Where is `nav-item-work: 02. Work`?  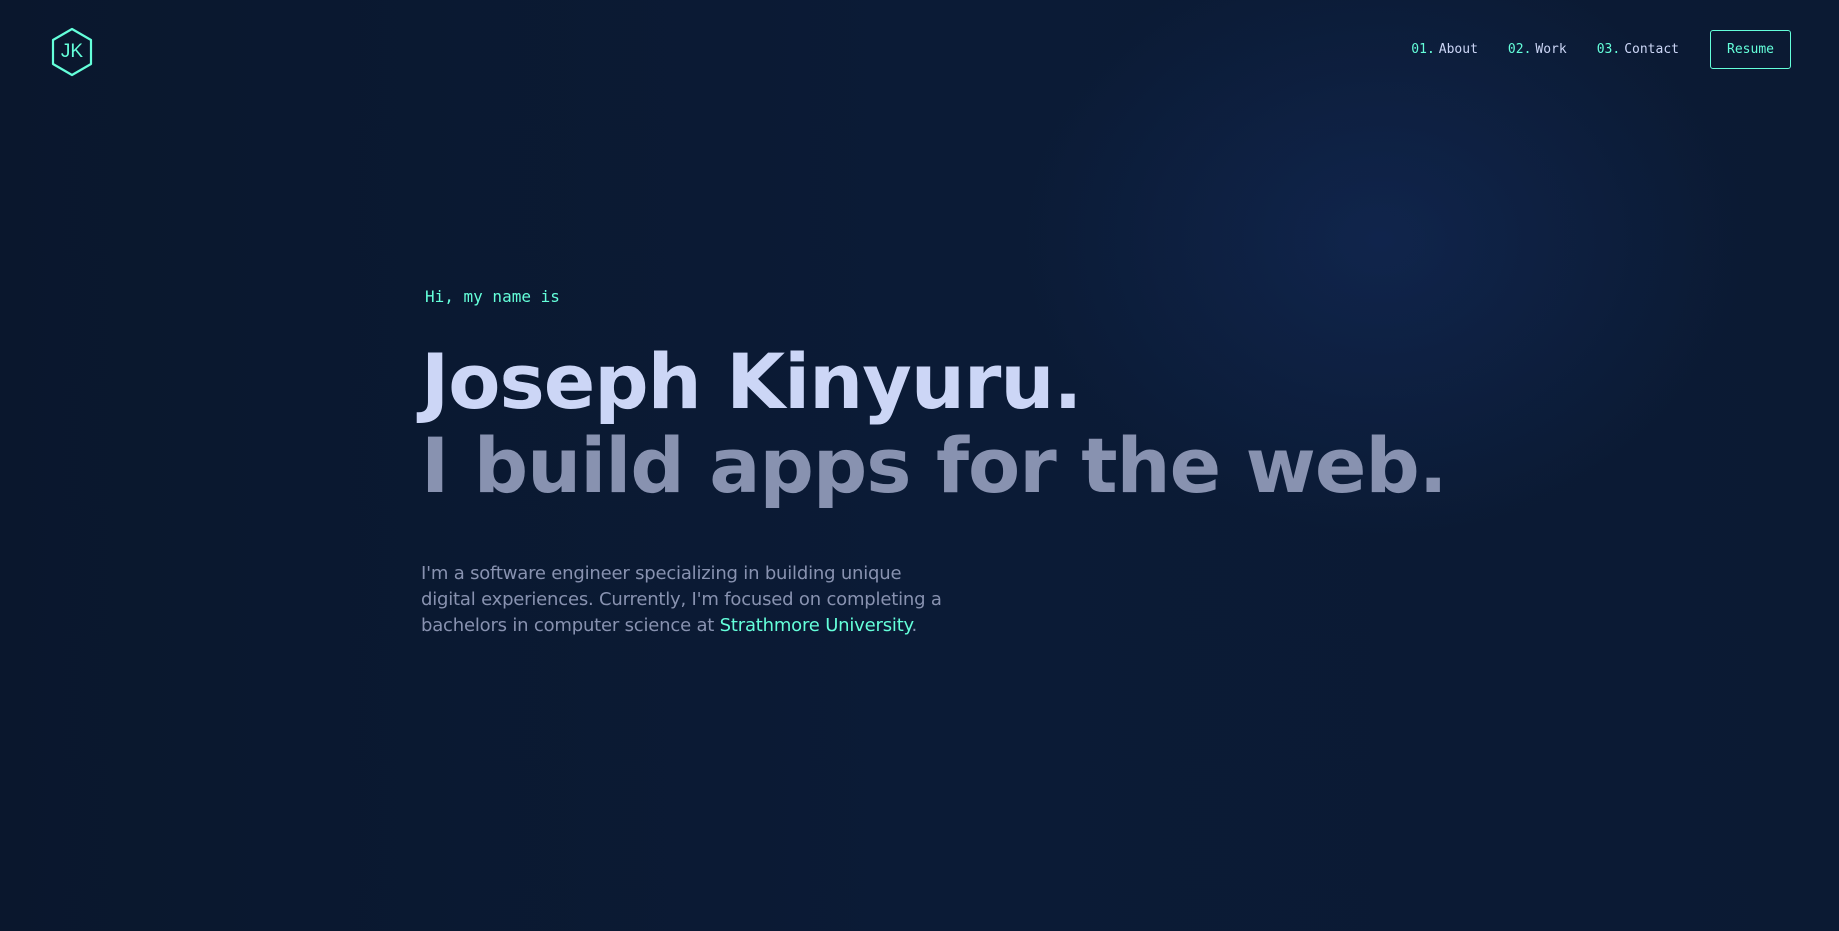
nav-item-work: 02. Work is located at coordinates (1537, 49).